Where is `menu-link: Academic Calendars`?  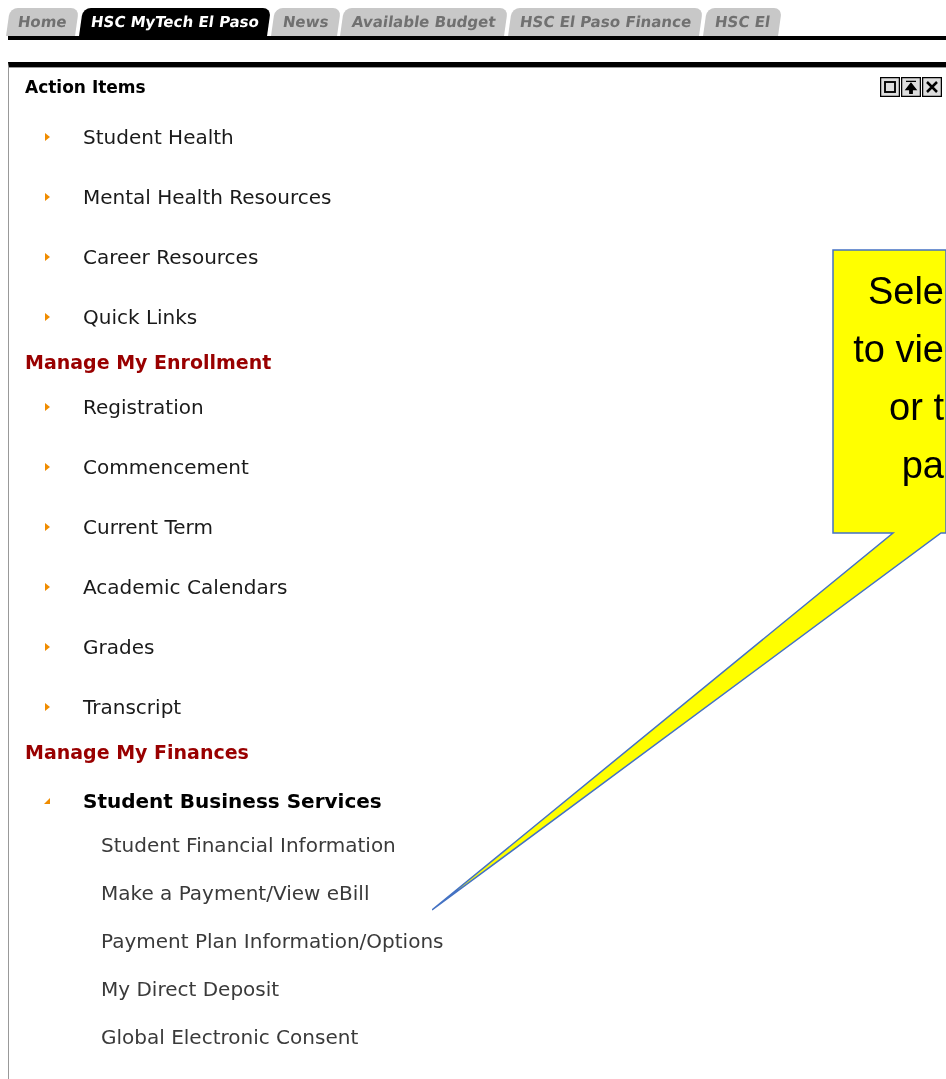
menu-link: Academic Calendars is located at coordinates (185, 587).